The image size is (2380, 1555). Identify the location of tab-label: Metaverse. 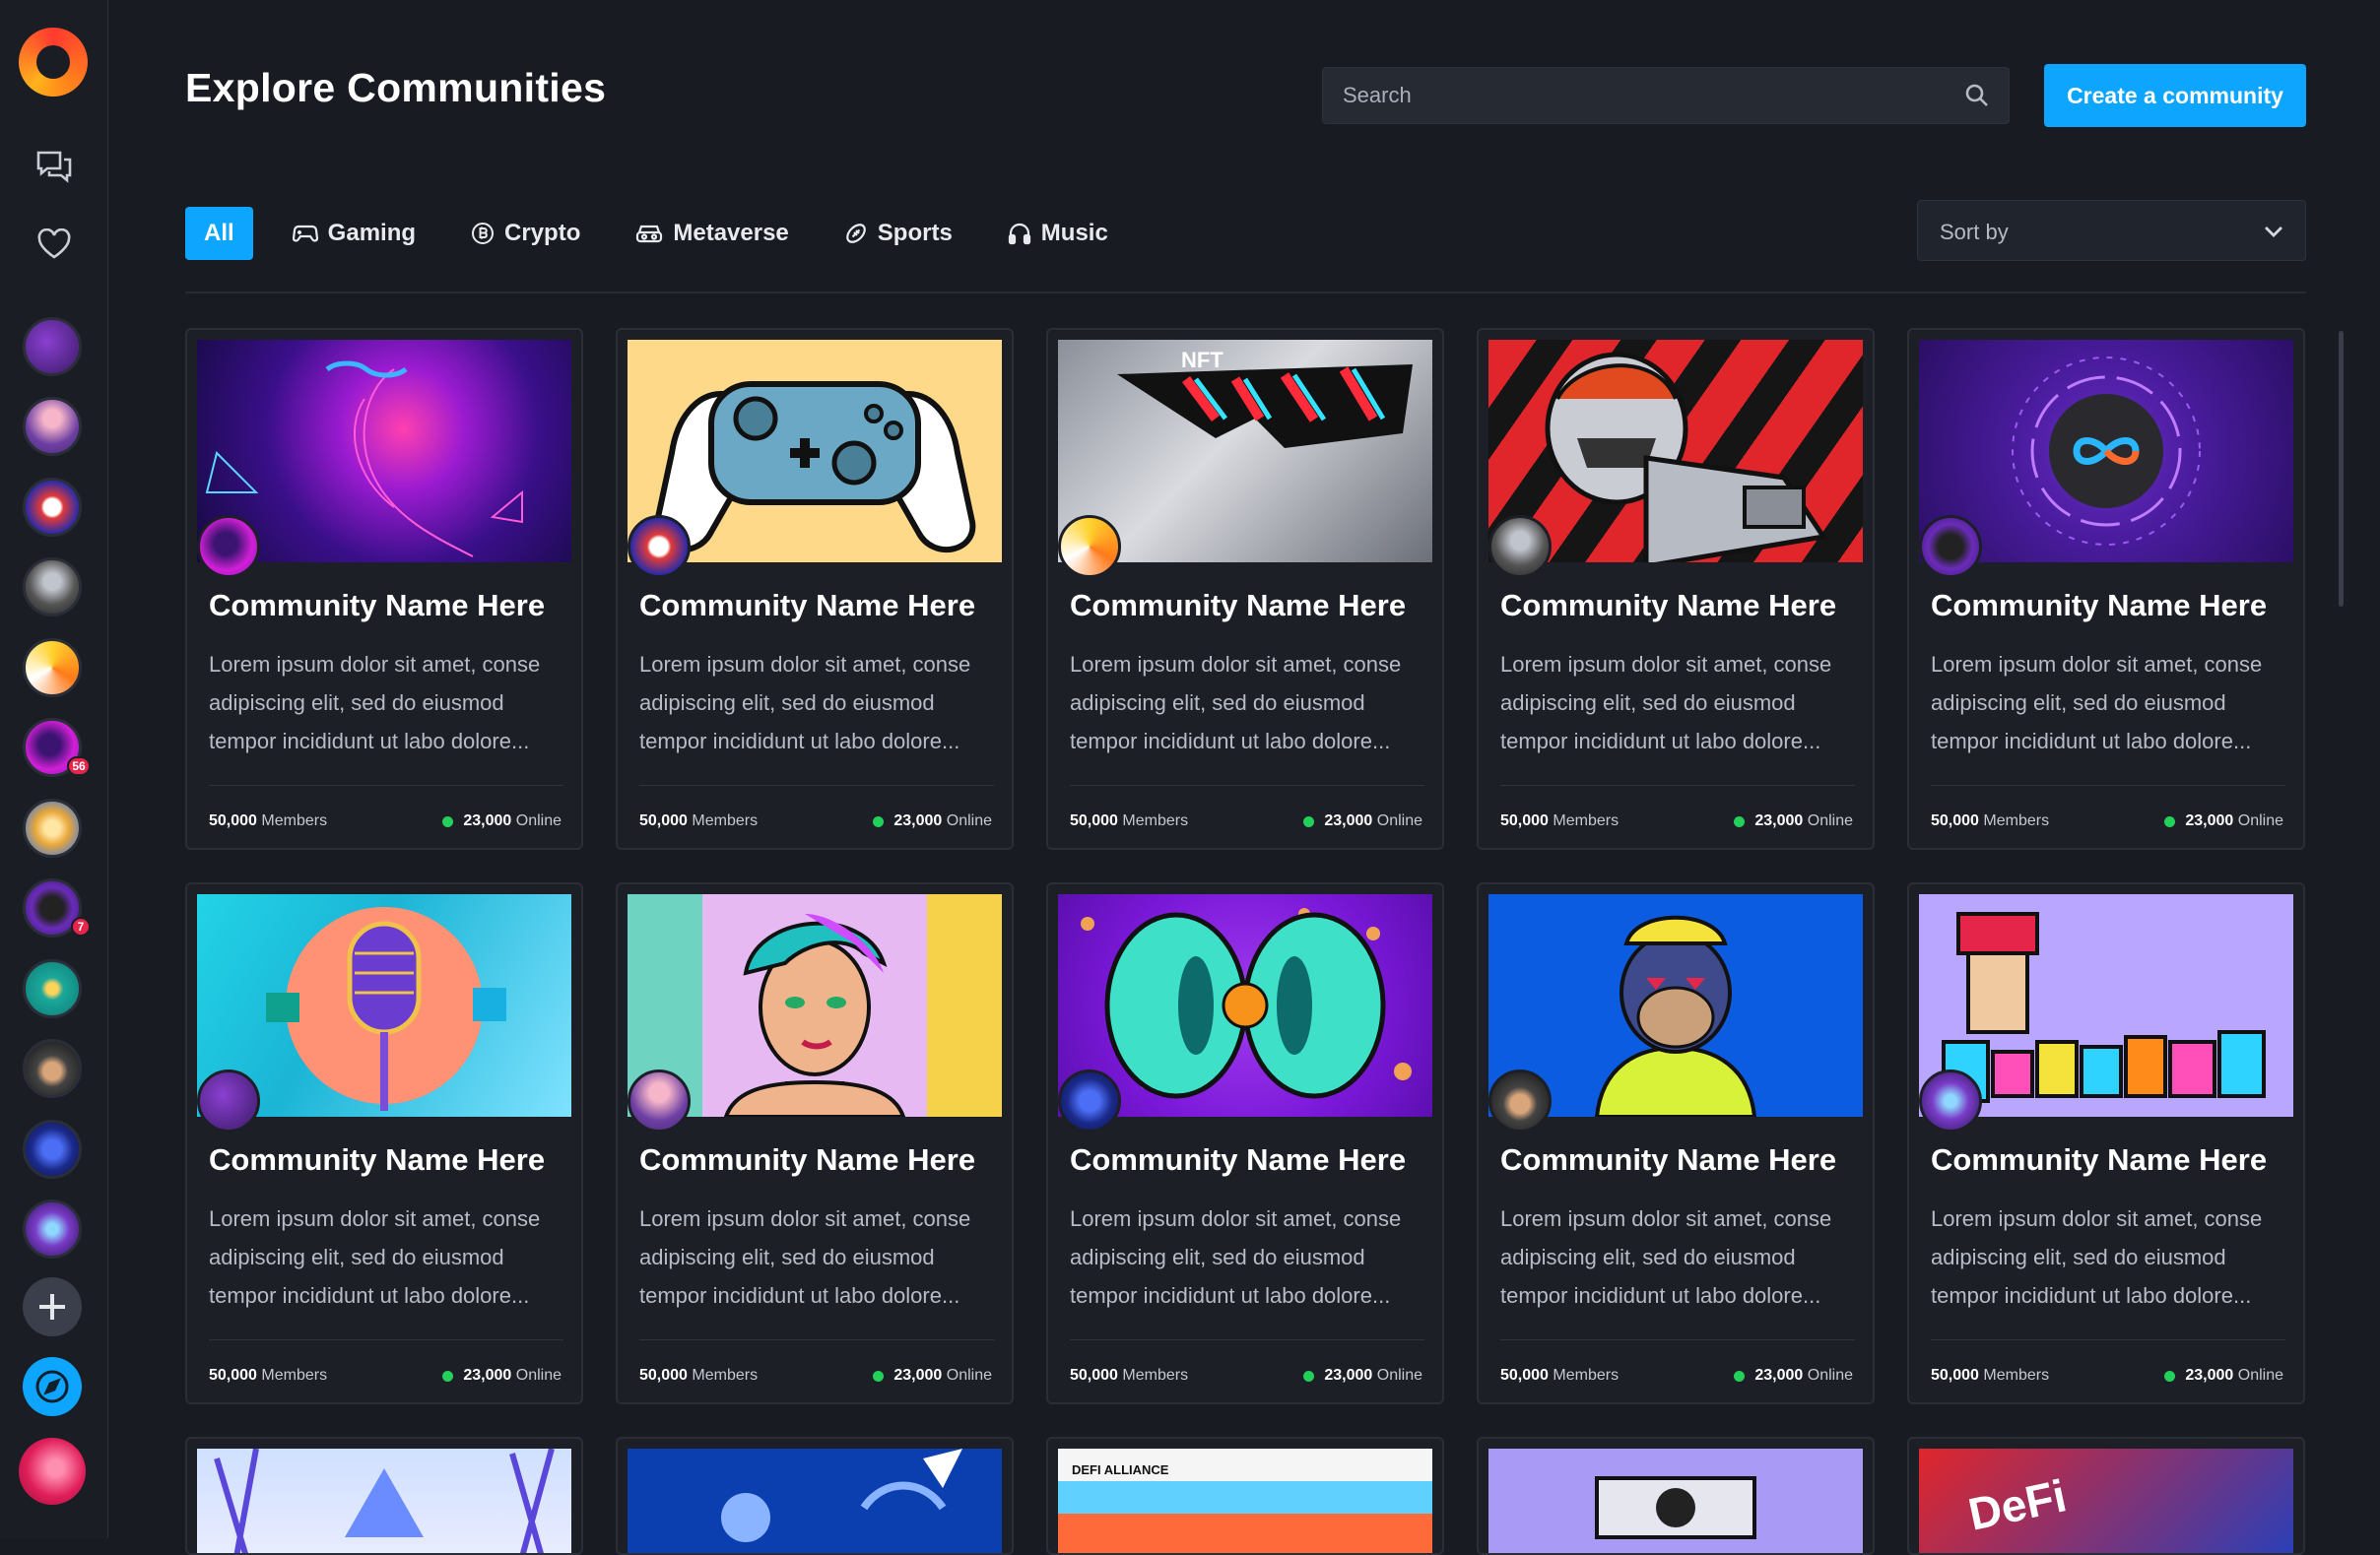
(731, 233).